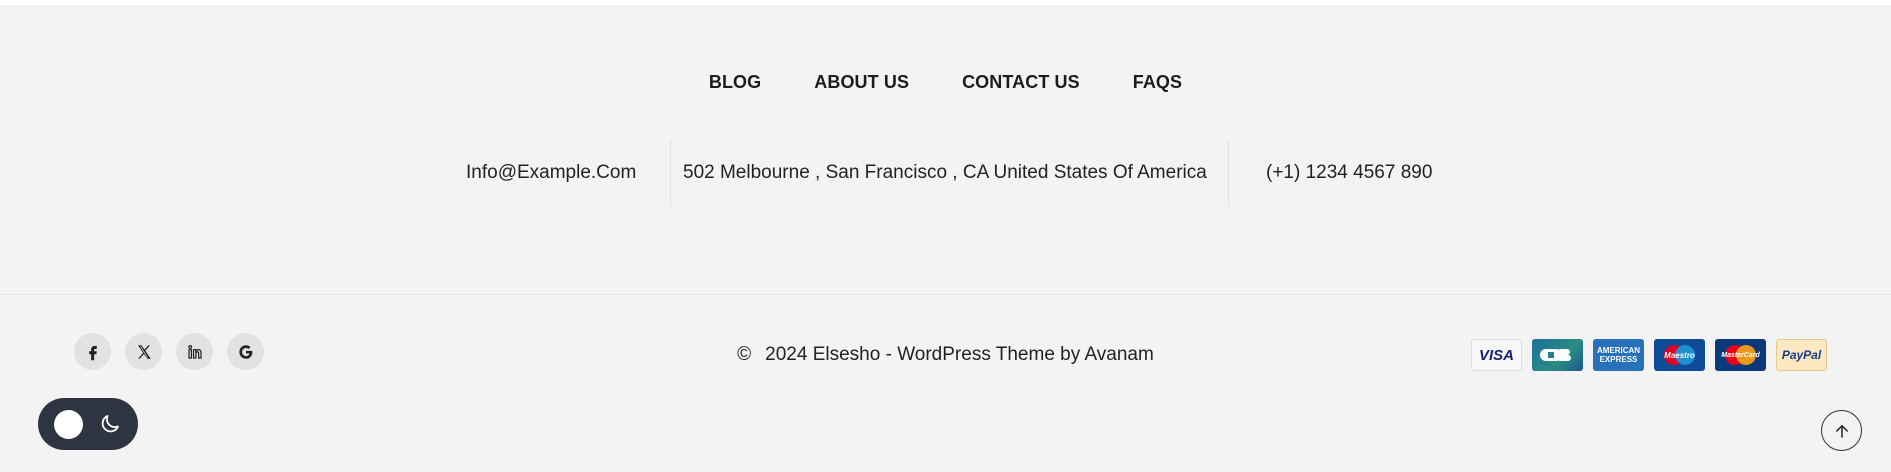 The height and width of the screenshot is (472, 1891). I want to click on nav-link-about-us: ABOUT US, so click(861, 82).